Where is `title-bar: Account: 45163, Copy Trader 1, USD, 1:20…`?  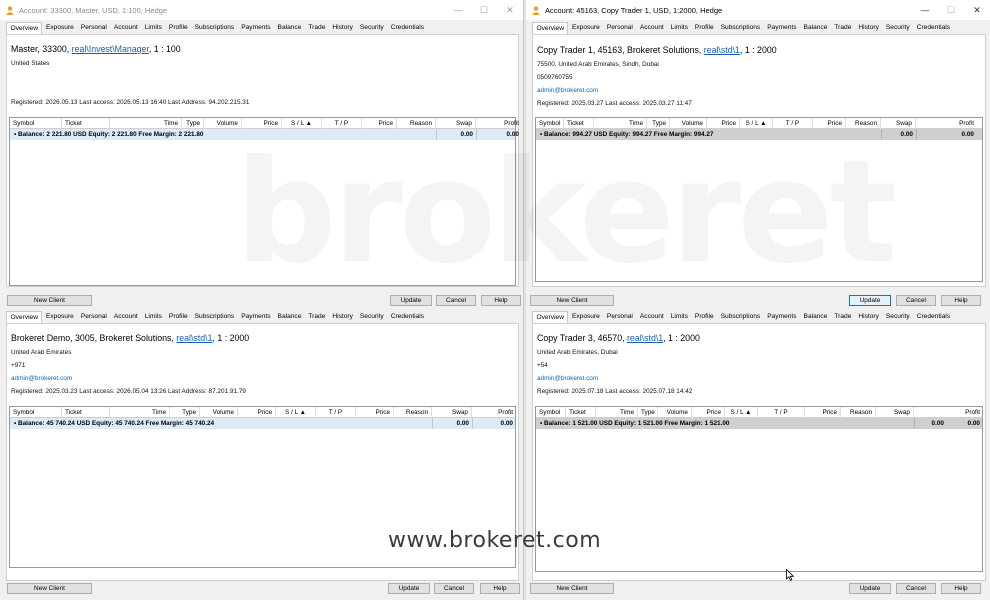 title-bar: Account: 45163, Copy Trader 1, USD, 1:20… is located at coordinates (758, 10).